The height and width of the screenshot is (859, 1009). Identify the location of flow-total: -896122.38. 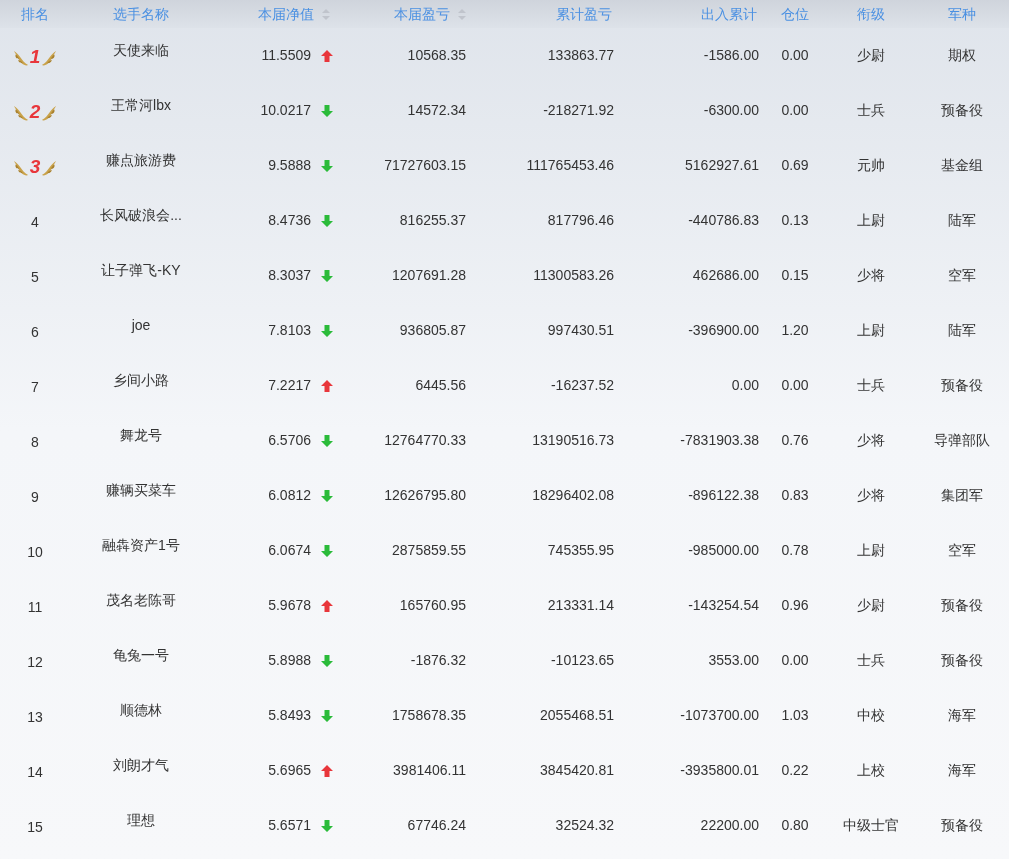
(723, 495).